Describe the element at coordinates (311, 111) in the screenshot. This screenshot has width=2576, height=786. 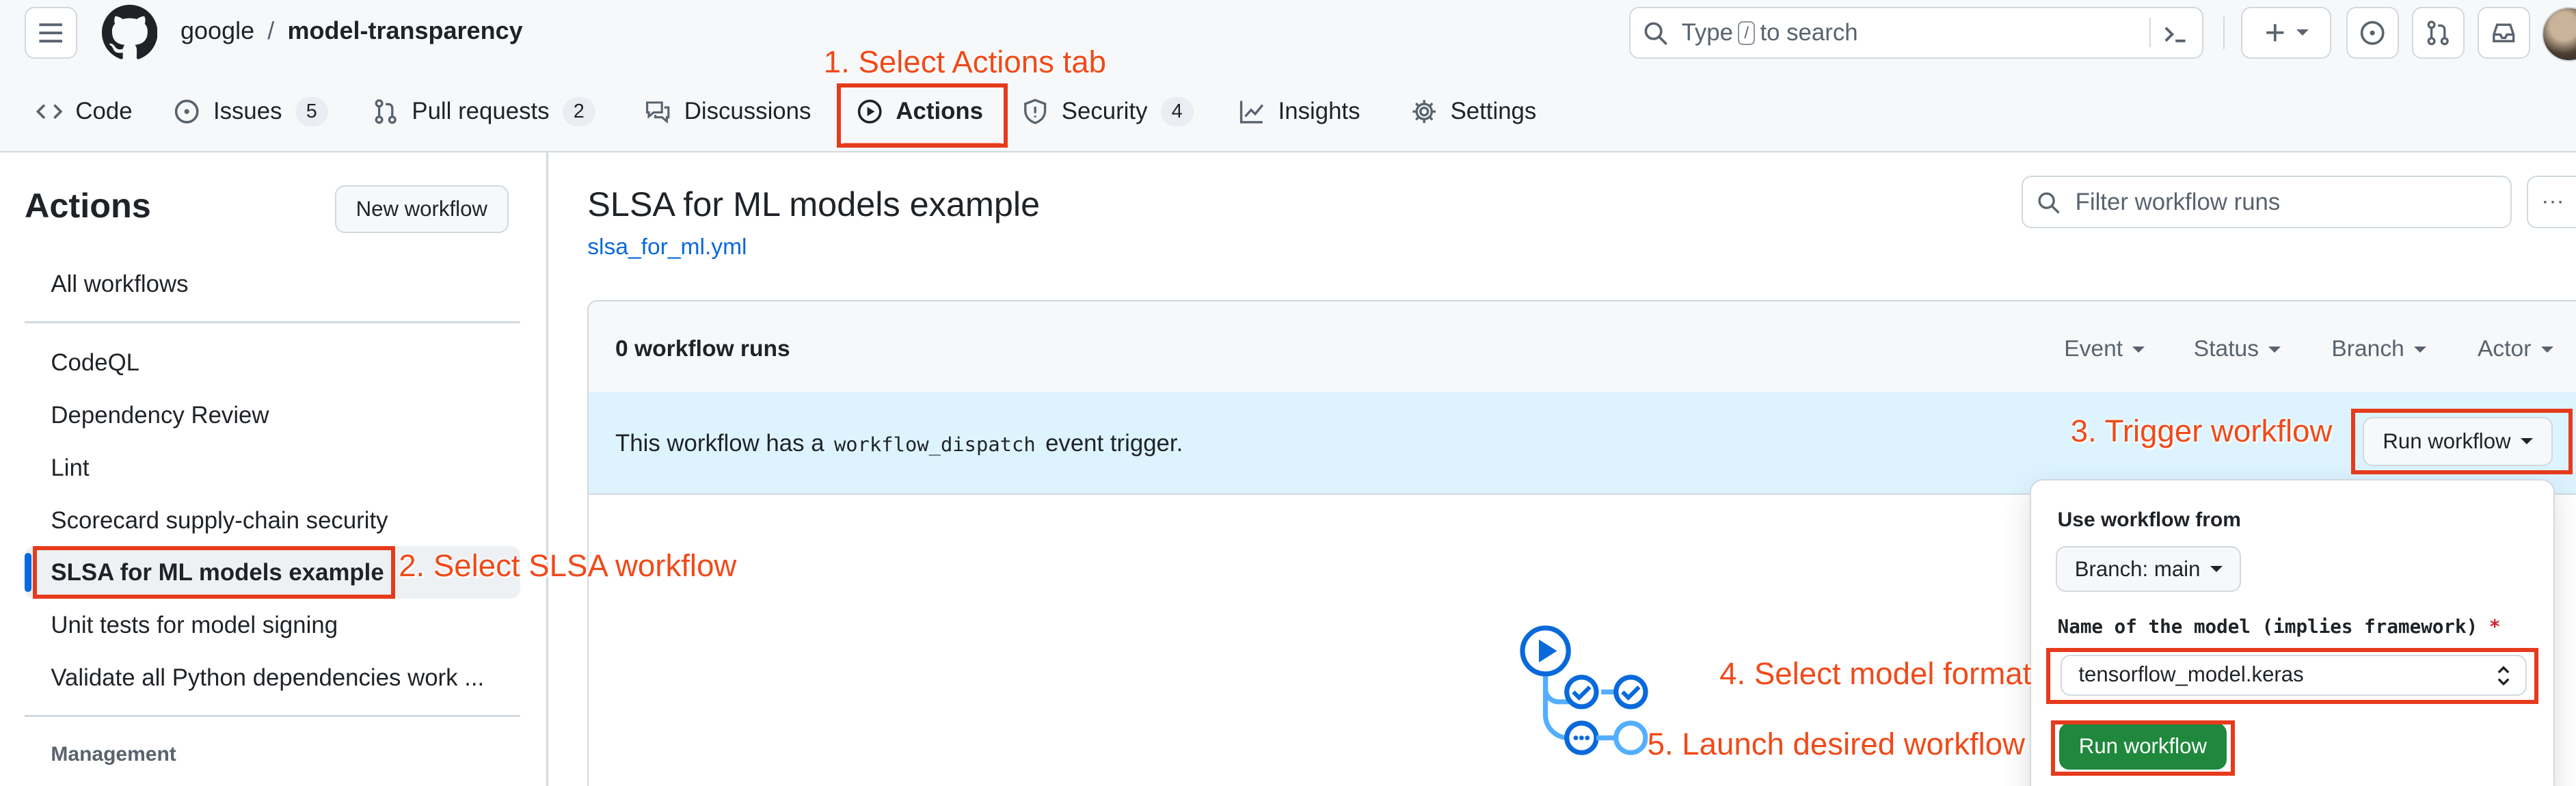
I see `issues-count-badge: 5` at that location.